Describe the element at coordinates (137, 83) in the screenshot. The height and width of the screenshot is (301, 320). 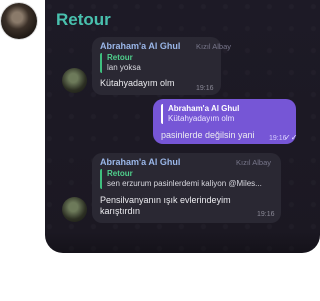
I see `message-text: Kütahyadayım olm` at that location.